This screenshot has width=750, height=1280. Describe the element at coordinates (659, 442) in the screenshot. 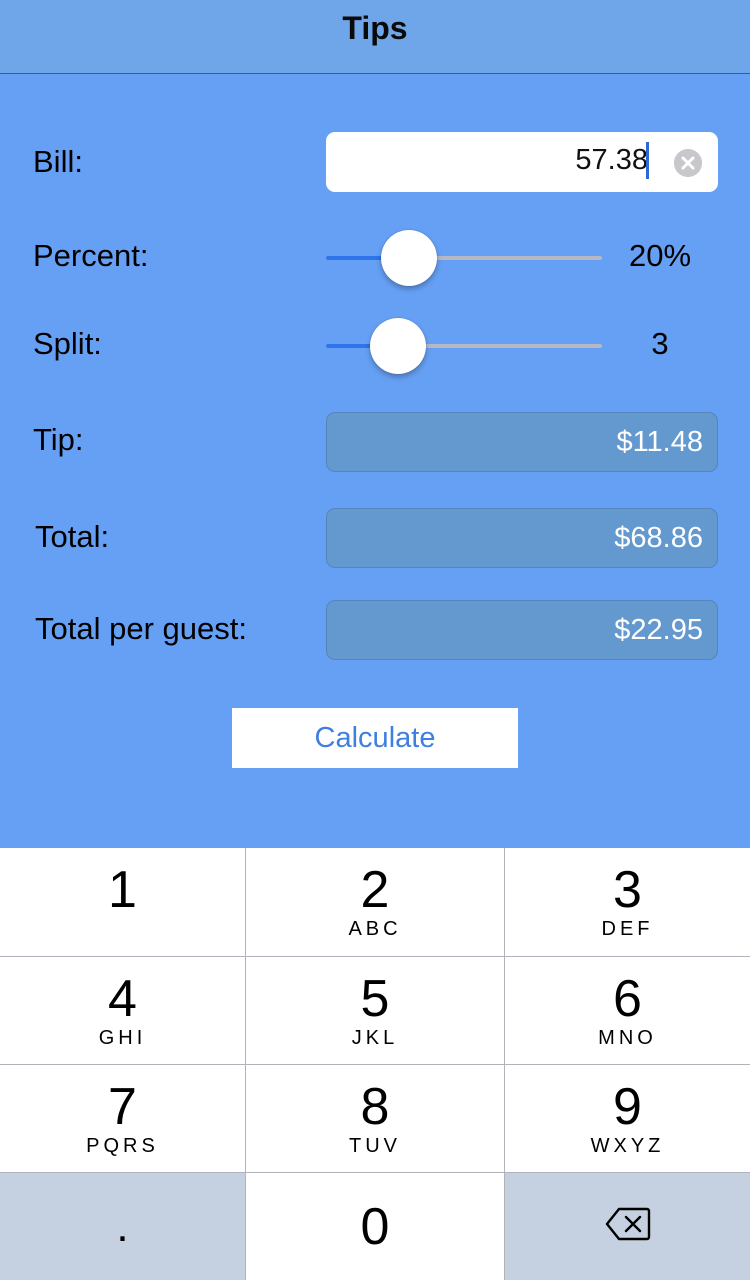

I see `tip-value: $11.48` at that location.